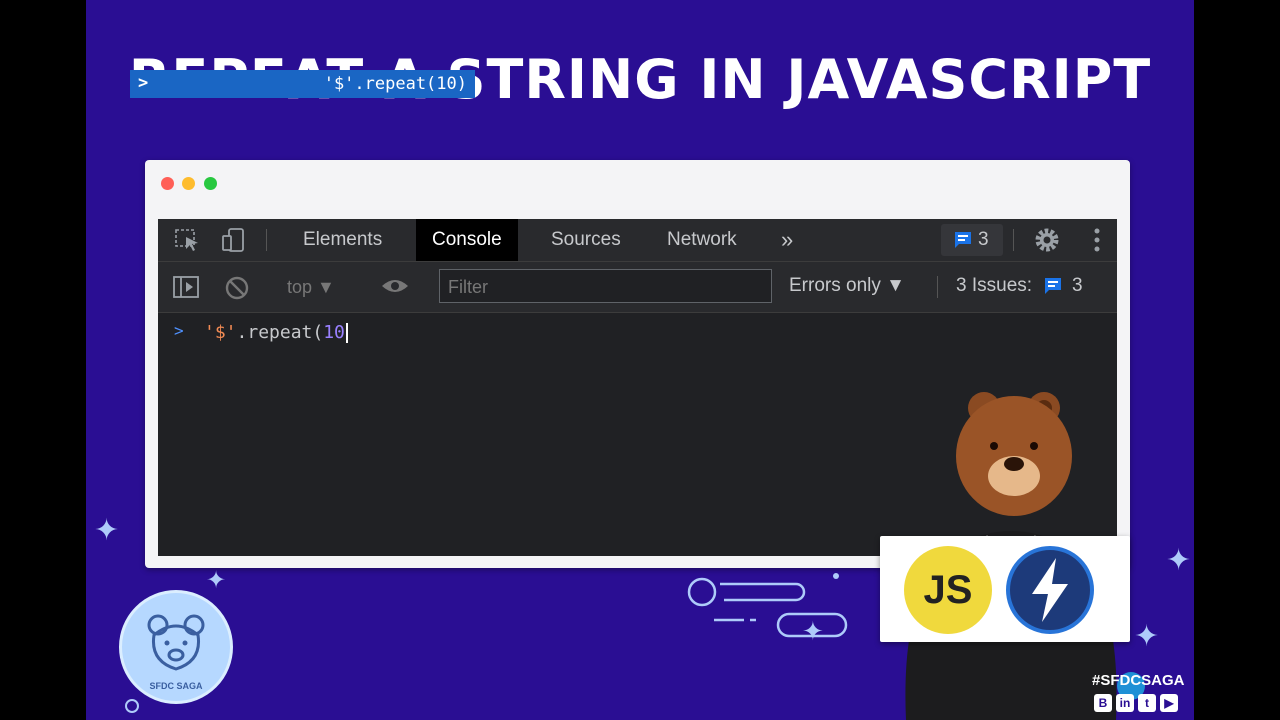 The width and height of the screenshot is (1280, 720). What do you see at coordinates (186, 287) in the screenshot?
I see `sidebar-toggle-icon` at bounding box center [186, 287].